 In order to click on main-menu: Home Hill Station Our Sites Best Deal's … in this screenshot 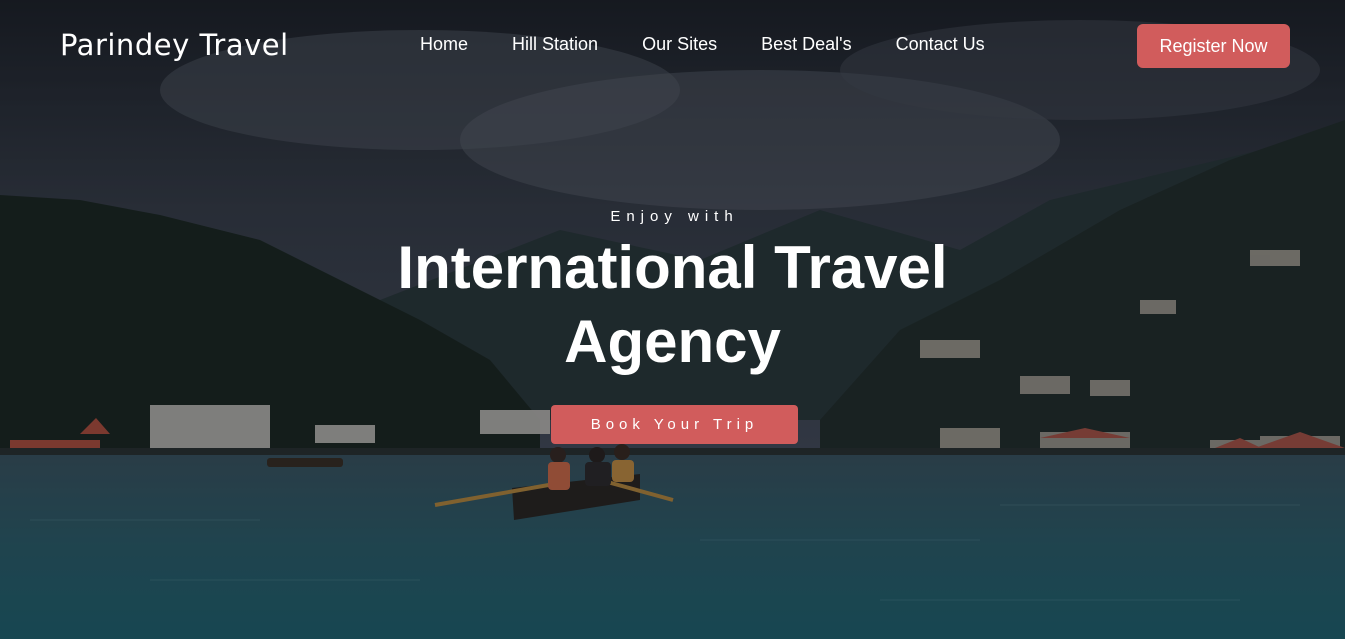, I will do `click(702, 44)`.